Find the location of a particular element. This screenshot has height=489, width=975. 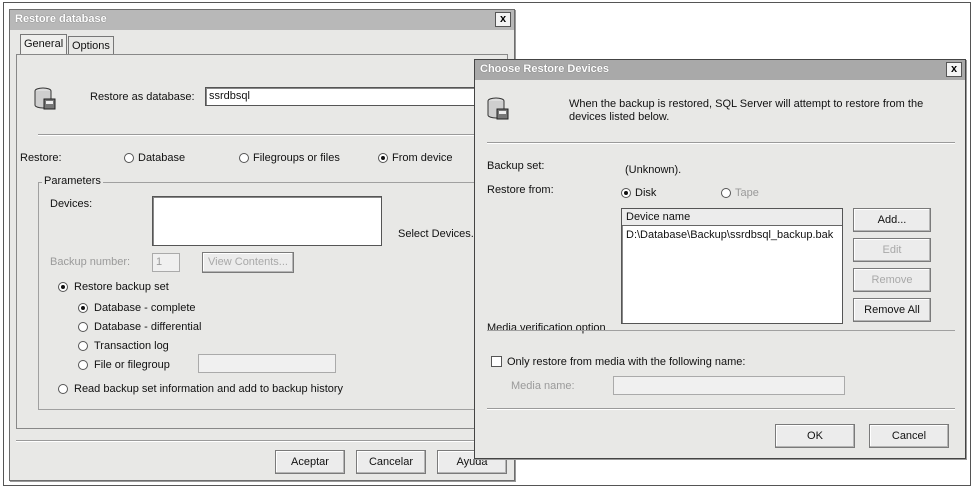

backup-set-label: Backup set: is located at coordinates (516, 166).